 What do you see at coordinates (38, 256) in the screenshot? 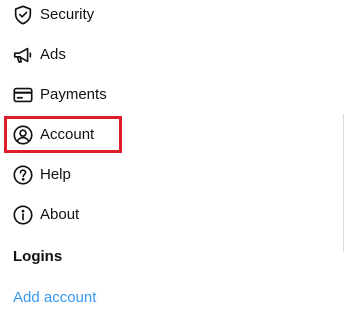
I see `logins-section-title: Logins` at bounding box center [38, 256].